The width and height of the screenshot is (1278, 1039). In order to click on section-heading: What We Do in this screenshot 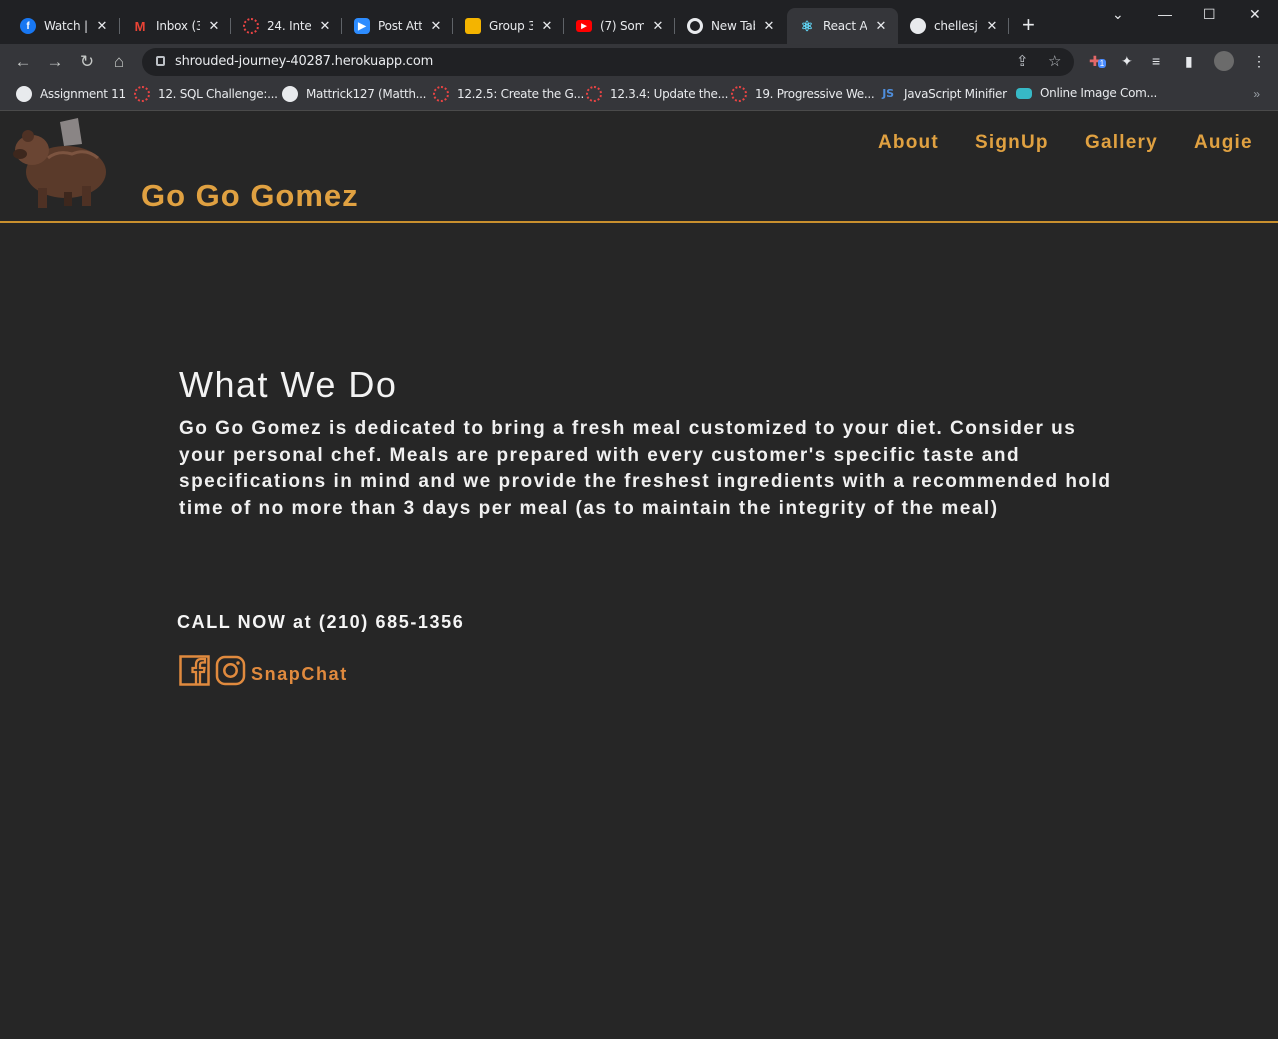, I will do `click(288, 384)`.